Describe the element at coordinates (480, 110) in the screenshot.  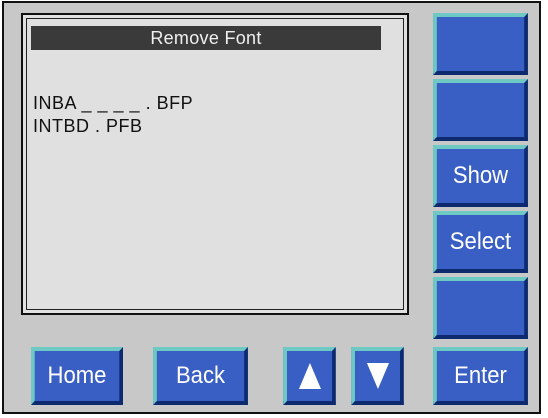
I see `softkey-2-button` at that location.